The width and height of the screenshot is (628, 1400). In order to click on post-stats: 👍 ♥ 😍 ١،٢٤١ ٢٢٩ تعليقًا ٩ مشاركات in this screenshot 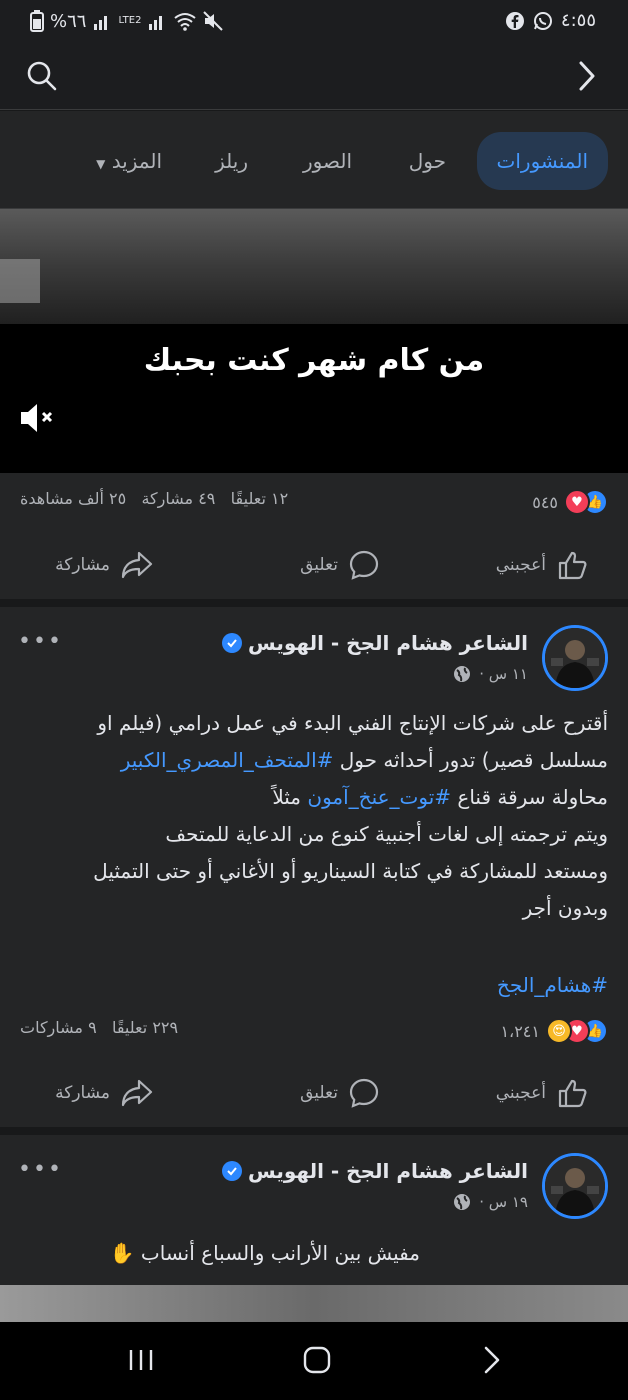, I will do `click(314, 1030)`.